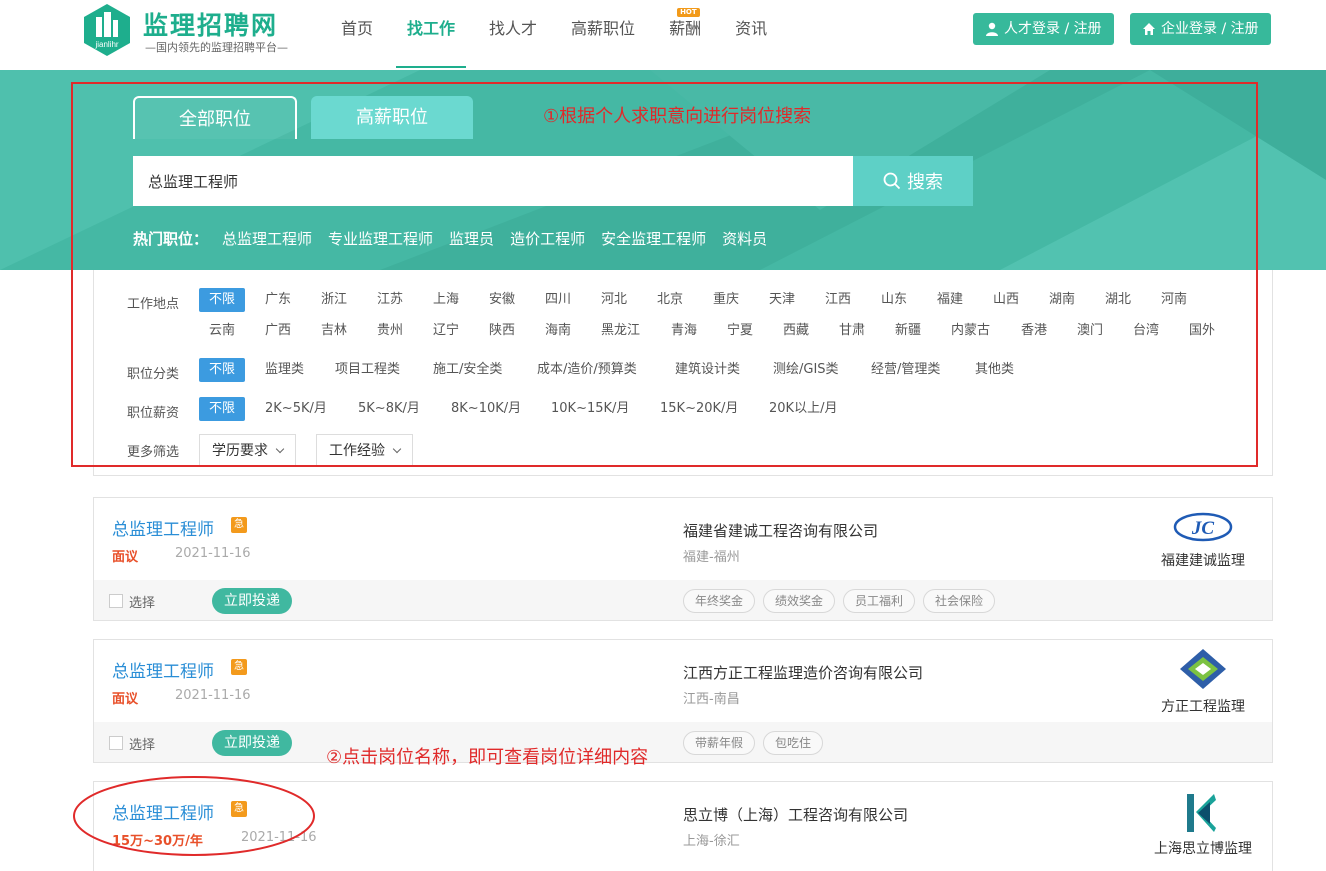 The width and height of the screenshot is (1326, 871). Describe the element at coordinates (222, 331) in the screenshot. I see `location-chip: 云南` at that location.